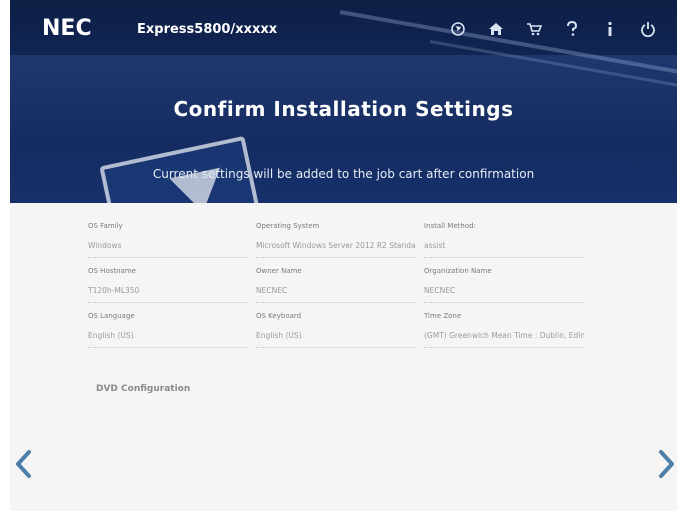 This screenshot has height=511, width=677. Describe the element at coordinates (504, 285) in the screenshot. I see `field-organization-name: Organization Name NECNEC` at that location.